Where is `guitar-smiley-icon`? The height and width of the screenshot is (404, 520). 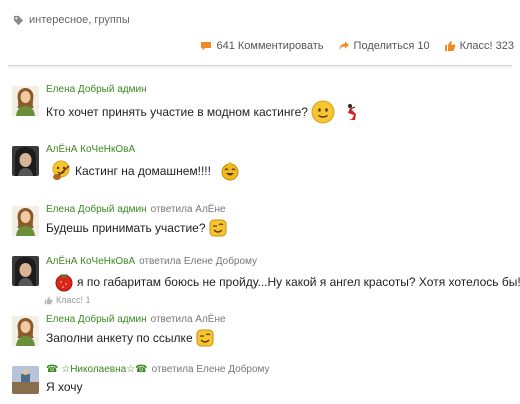 guitar-smiley-icon is located at coordinates (61, 170).